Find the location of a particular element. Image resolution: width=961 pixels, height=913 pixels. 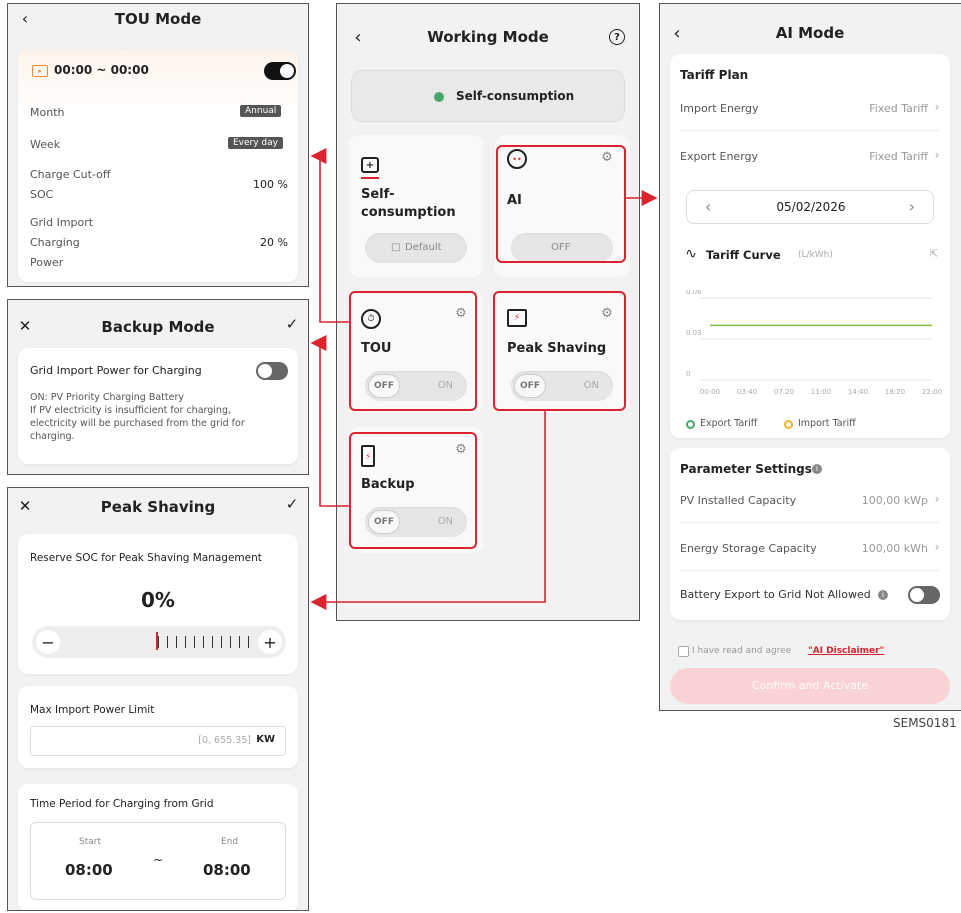

default-label: Default is located at coordinates (423, 247).